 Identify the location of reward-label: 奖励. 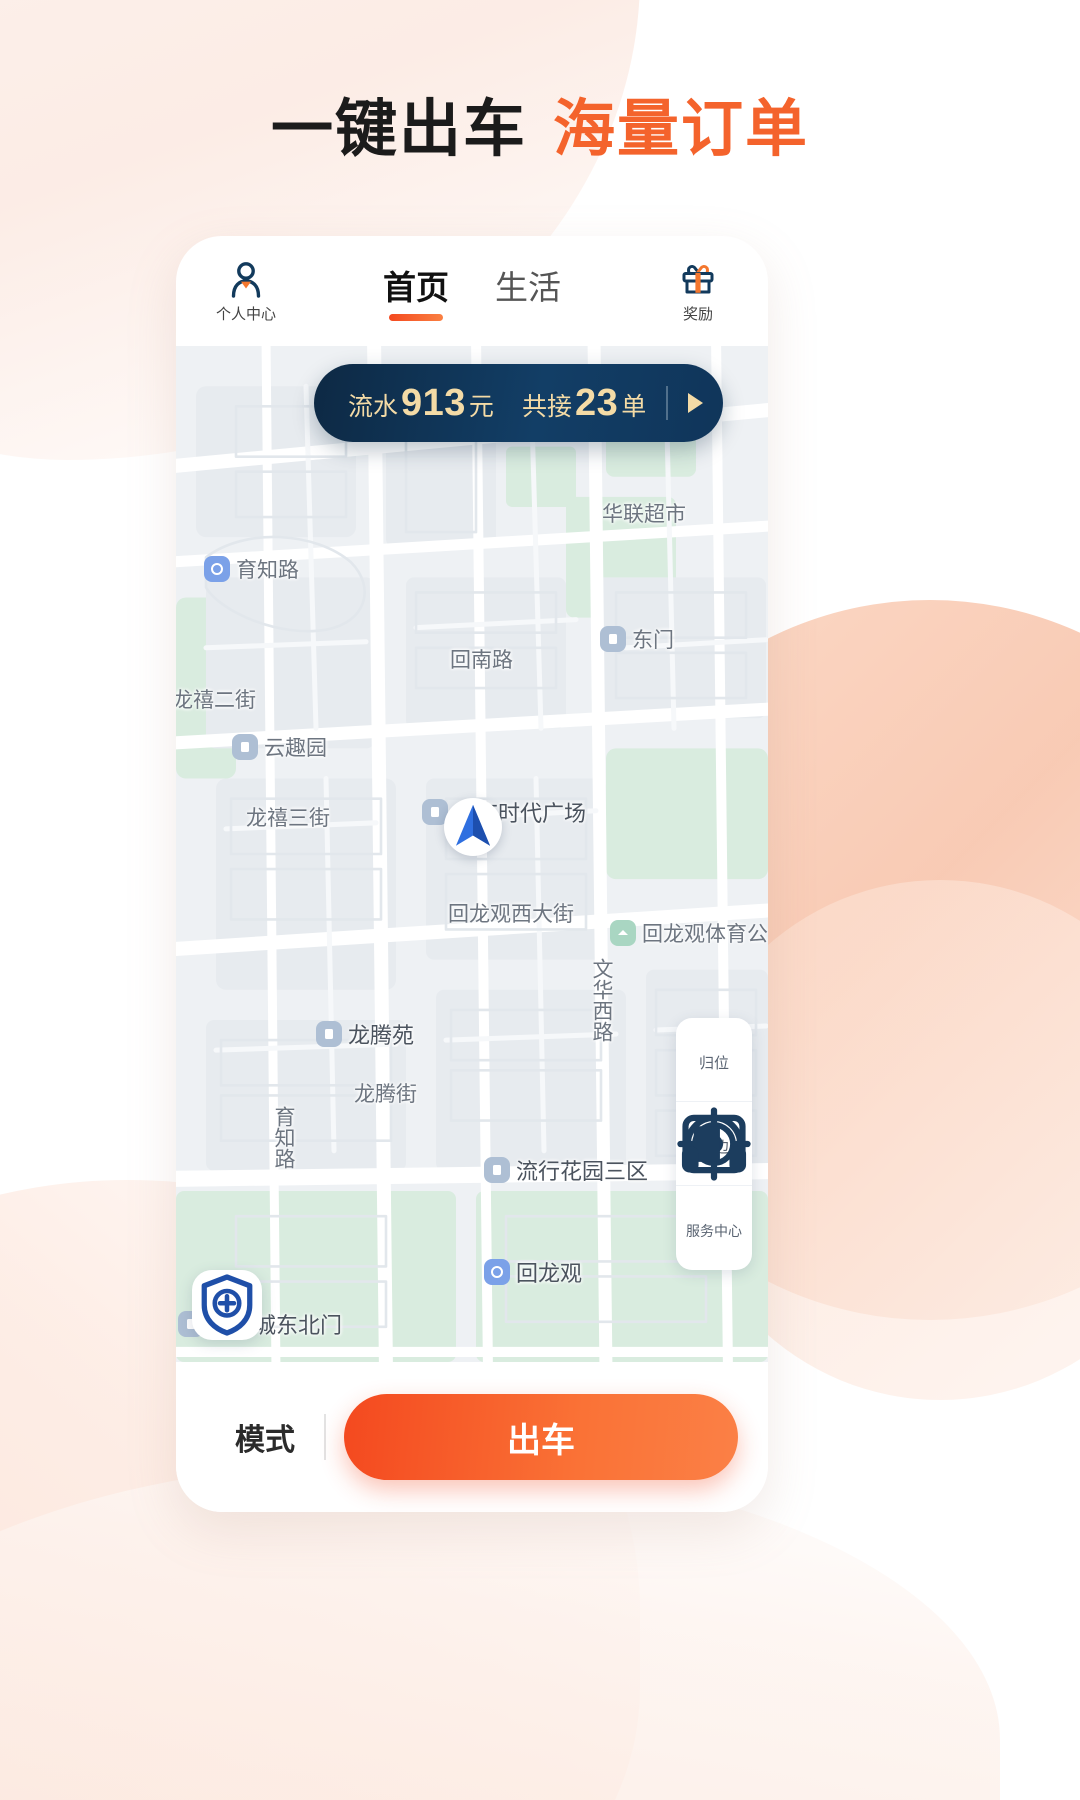
(697, 314).